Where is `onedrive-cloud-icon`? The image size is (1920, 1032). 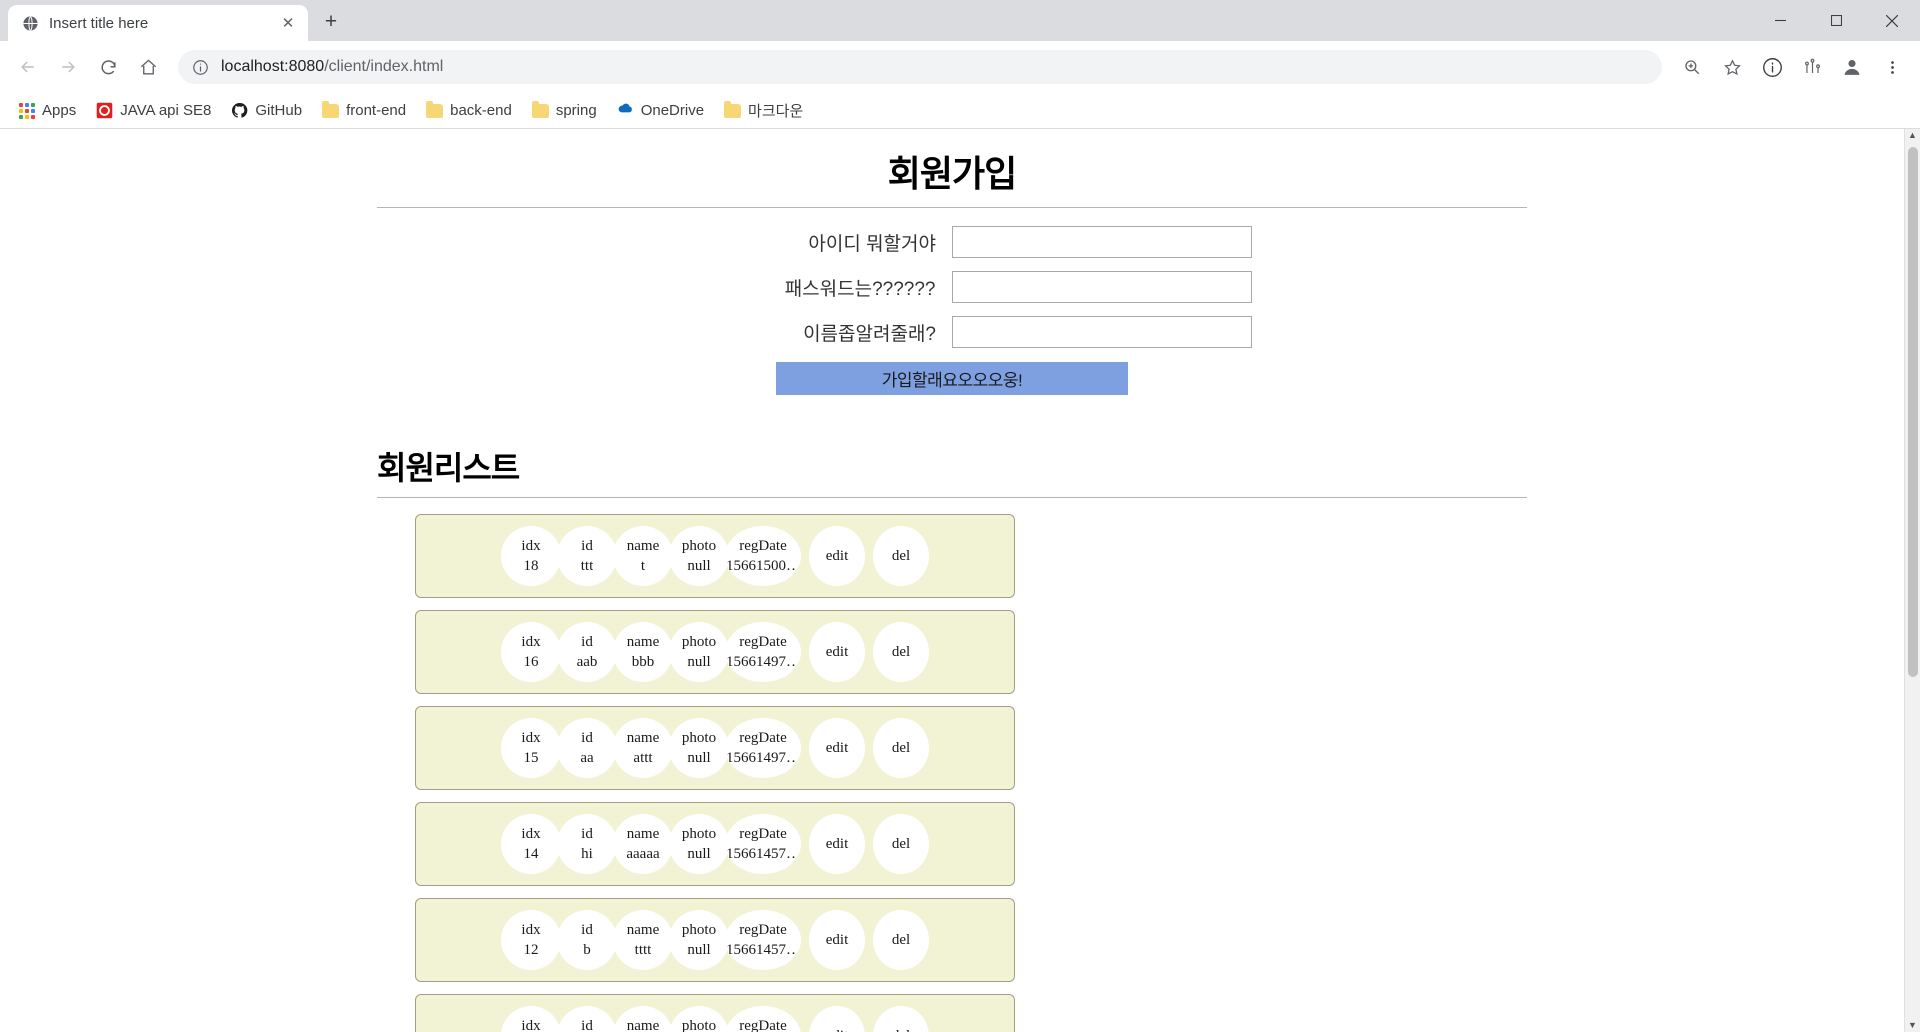 onedrive-cloud-icon is located at coordinates (625, 110).